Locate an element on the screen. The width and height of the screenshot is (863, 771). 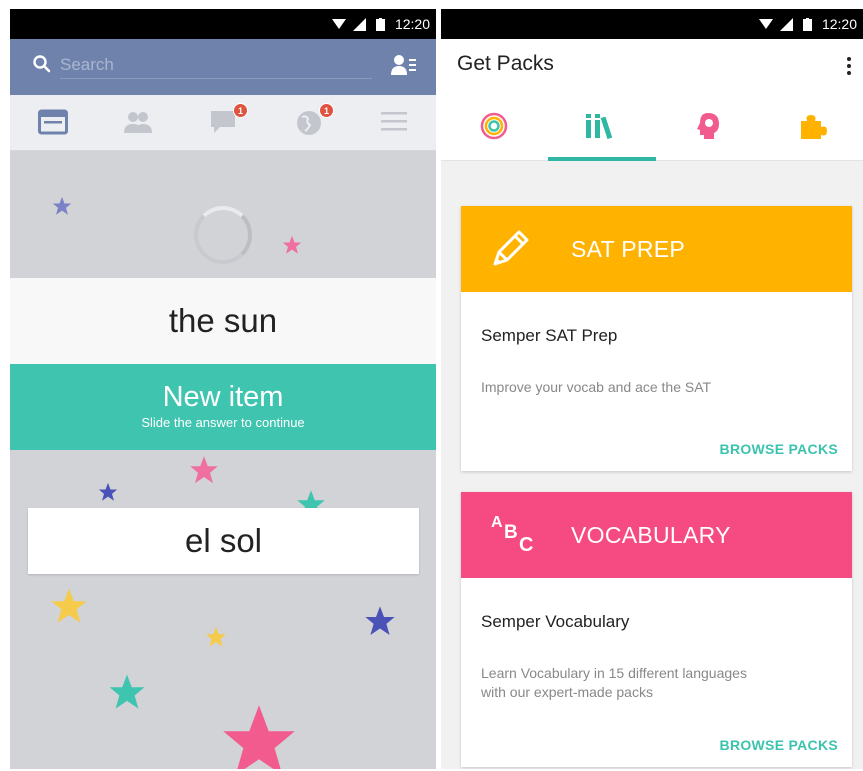
loading-spinner is located at coordinates (223, 235).